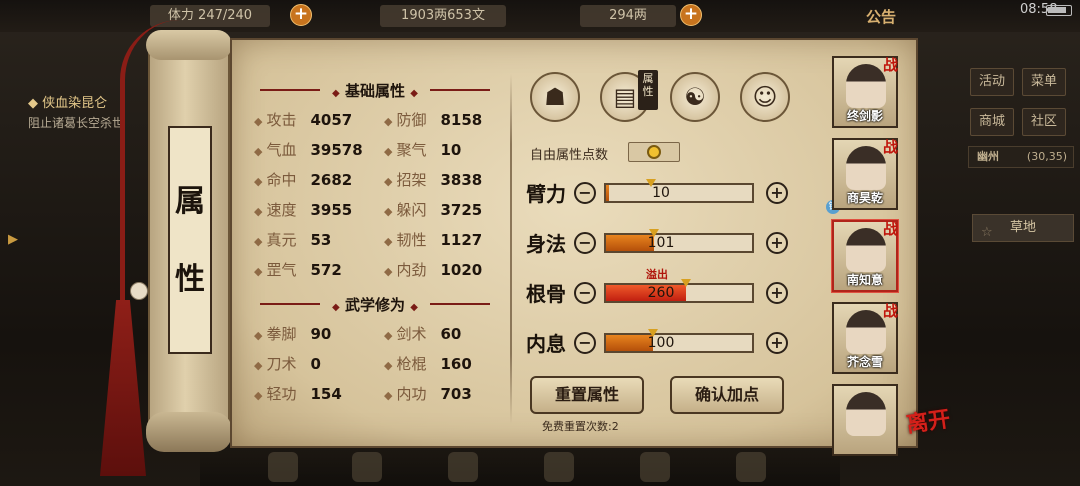 The height and width of the screenshot is (486, 1080). I want to click on character-name: 芥念雪, so click(864, 362).